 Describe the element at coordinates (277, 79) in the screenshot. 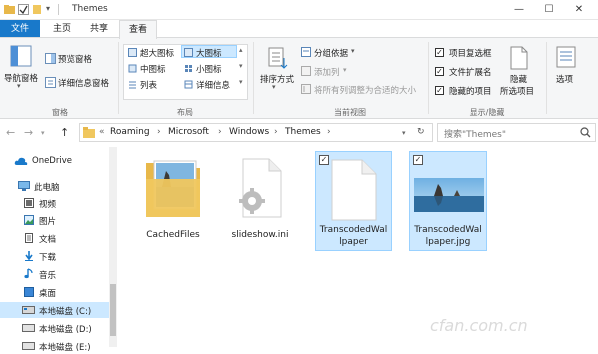

I see `sort-by-button: 排序方式` at that location.